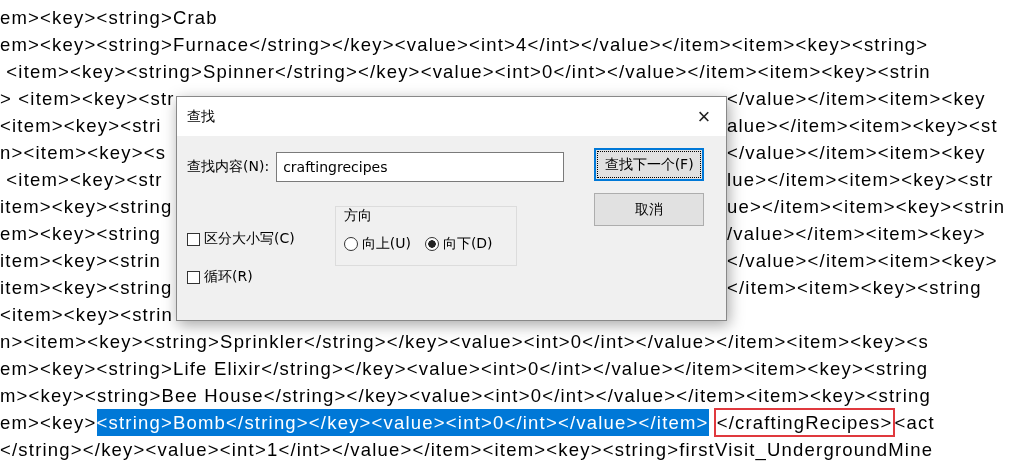 The height and width of the screenshot is (464, 1020). Describe the element at coordinates (402, 422) in the screenshot. I see `selected-text: <string>Bomb</string></key><value><int>0</int></value></item>` at that location.